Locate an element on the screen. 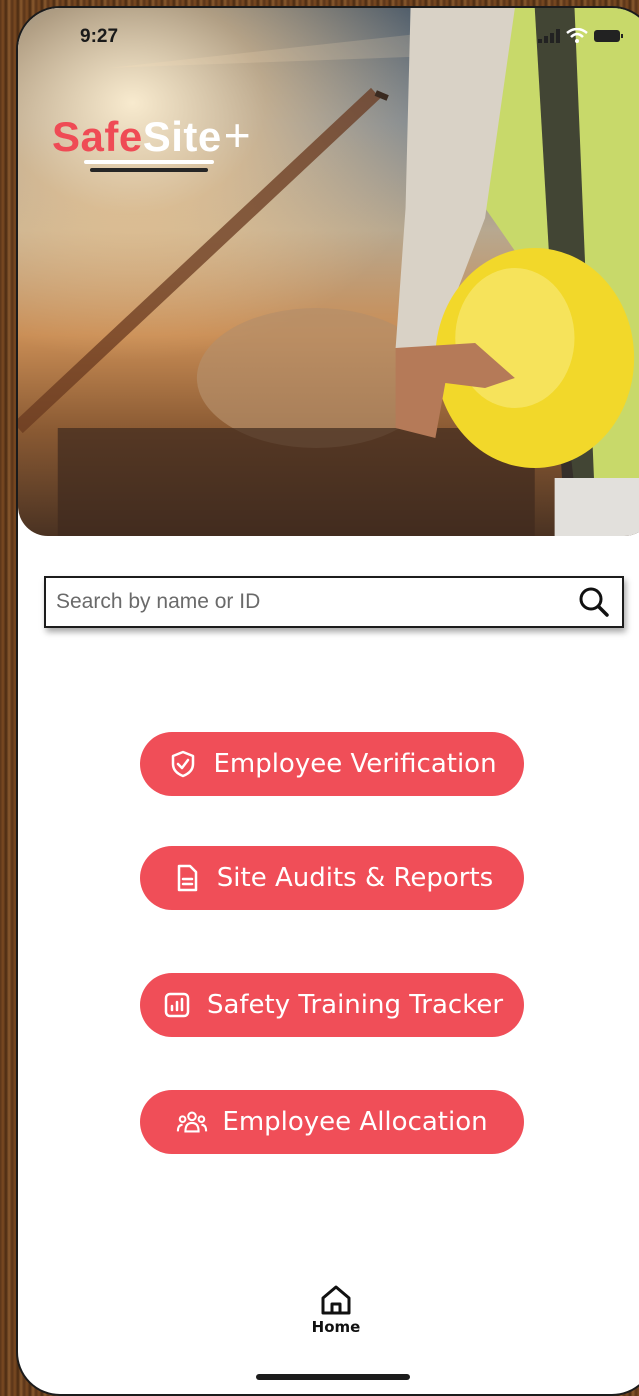  safety-training-tracker-label: Safety Training Tracker is located at coordinates (355, 1005).